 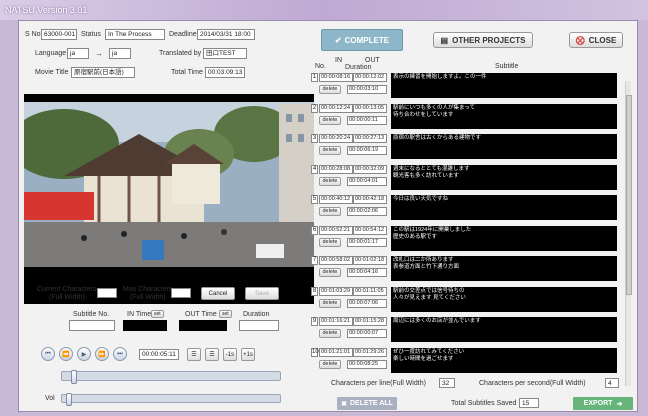 I want to click on minus-one-second-button: -1s, so click(x=230, y=354).